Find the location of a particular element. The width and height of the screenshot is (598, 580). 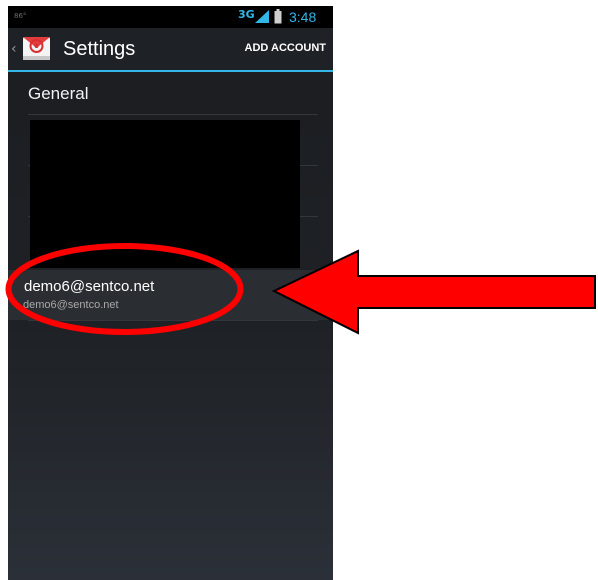

status-temperature: 86° is located at coordinates (20, 16).